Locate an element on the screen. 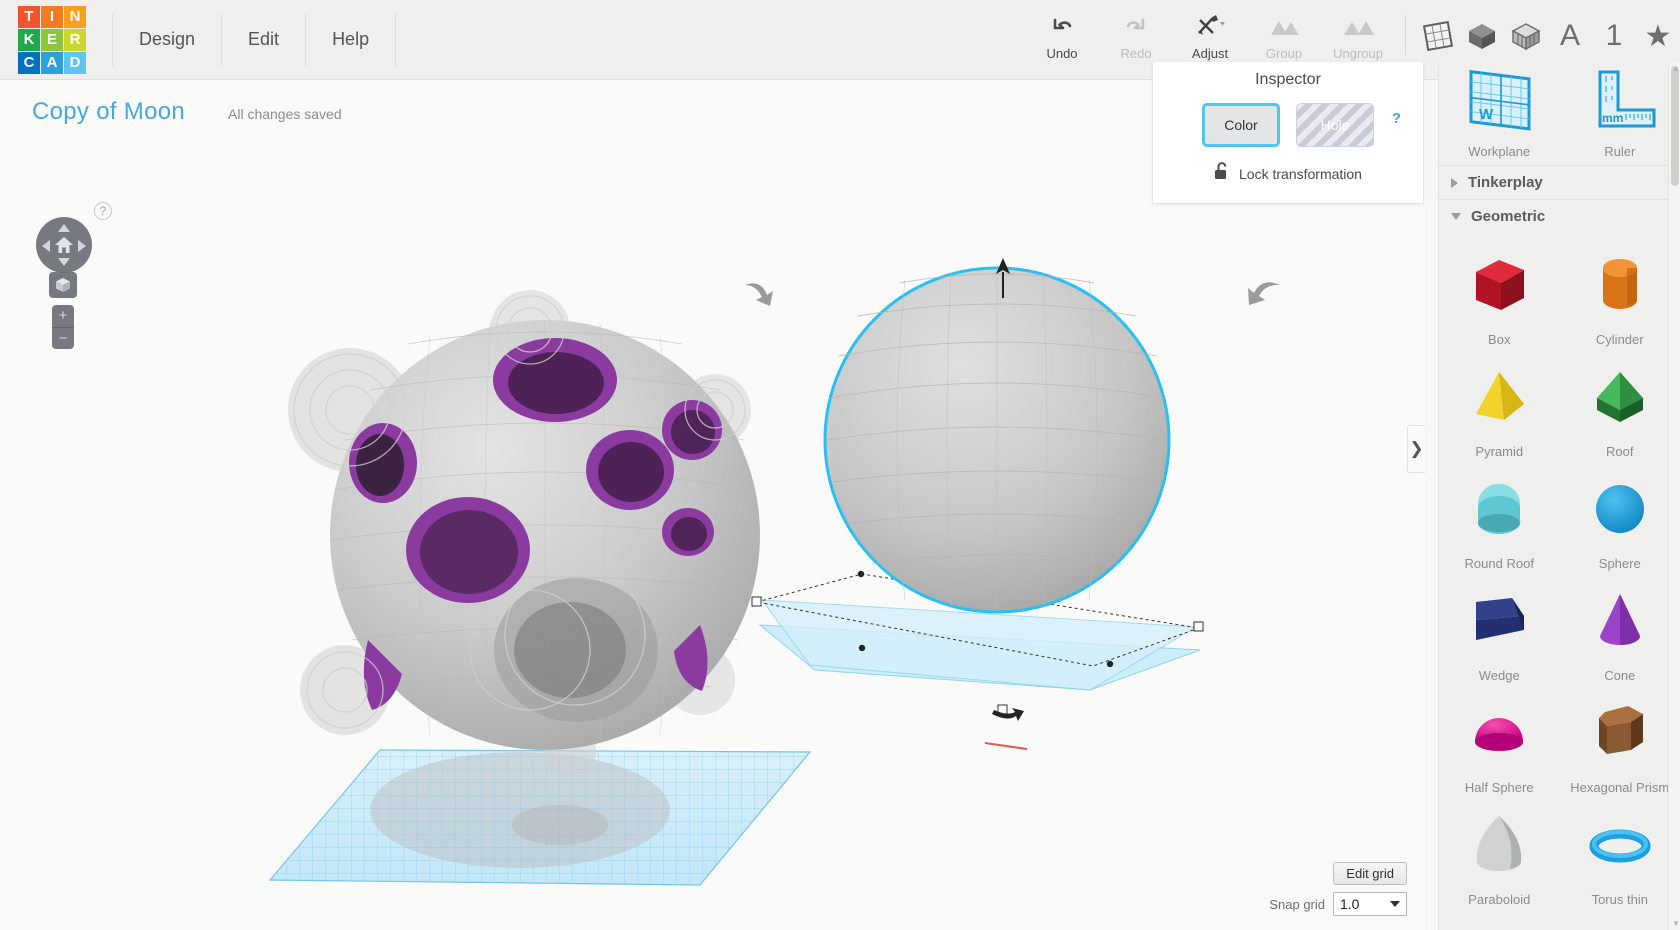 The image size is (1680, 930). shape-wedge-label: Wedge is located at coordinates (1499, 675).